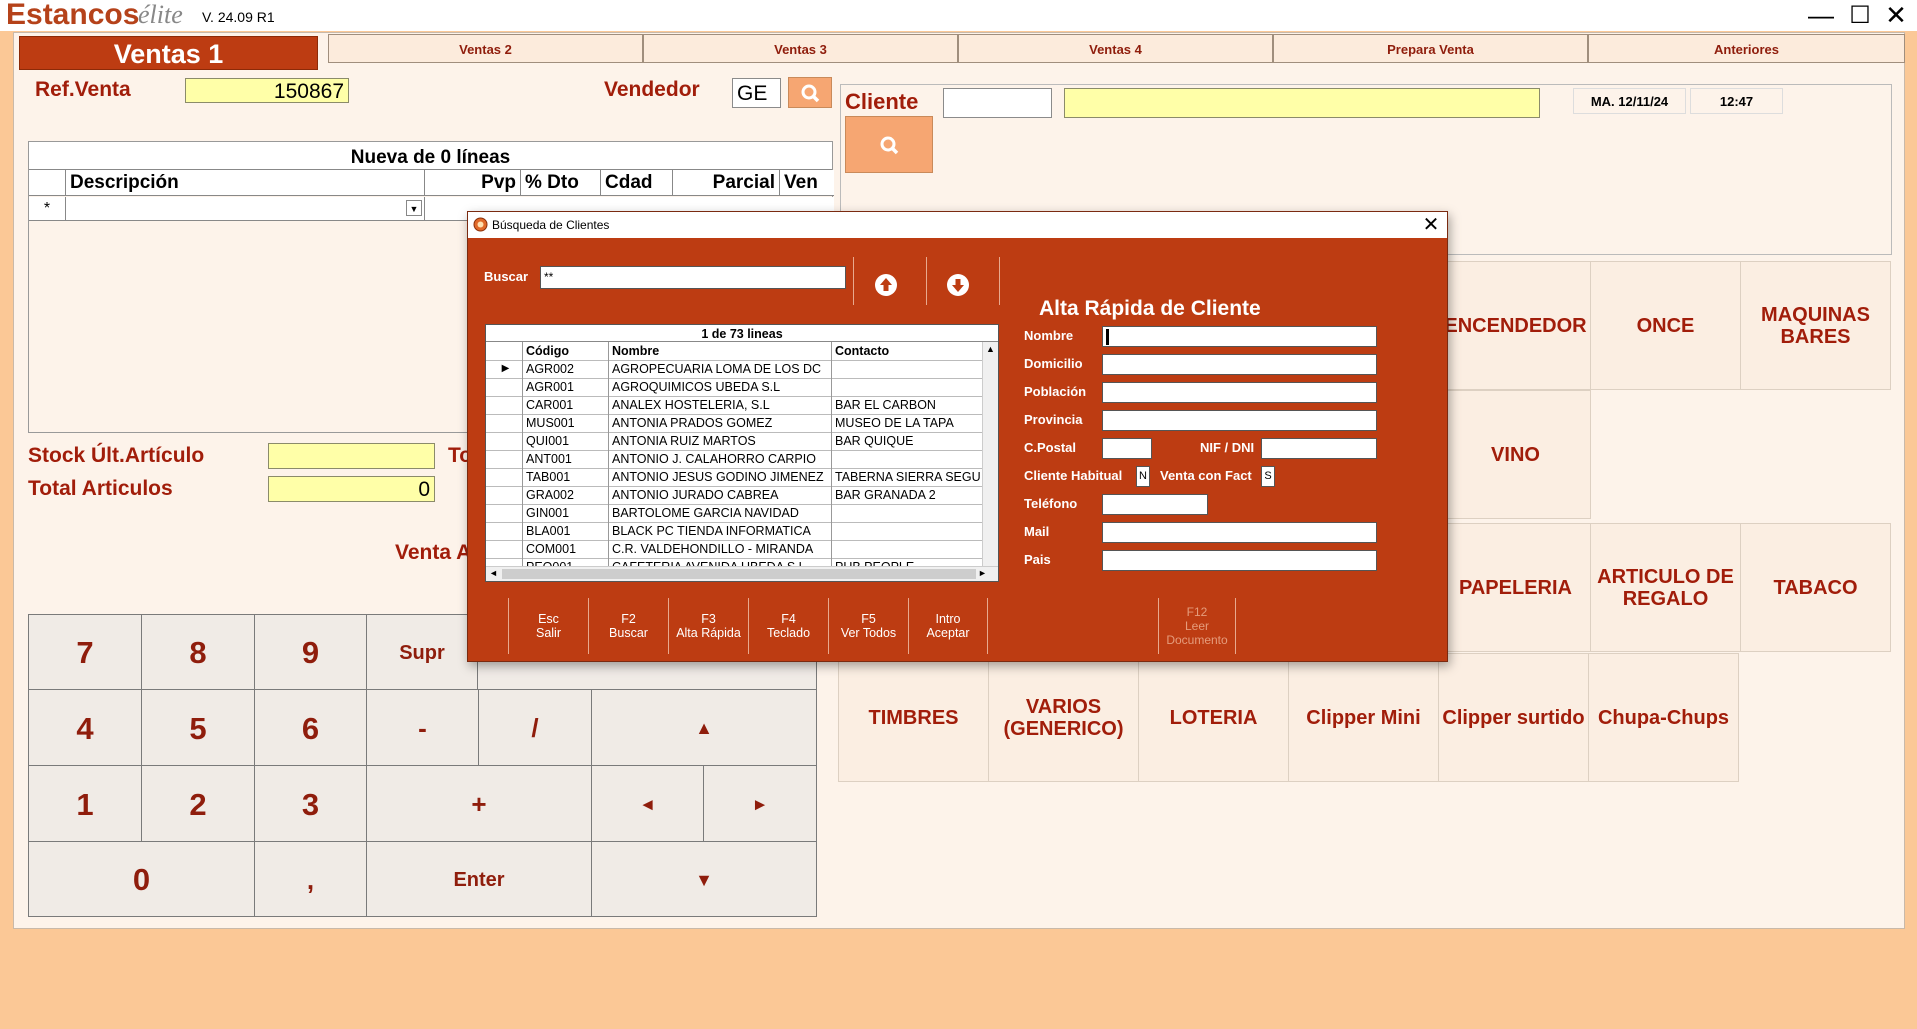  Describe the element at coordinates (720, 423) in the screenshot. I see `cell-name: ANTONIA PRADOS GOMEZ` at that location.